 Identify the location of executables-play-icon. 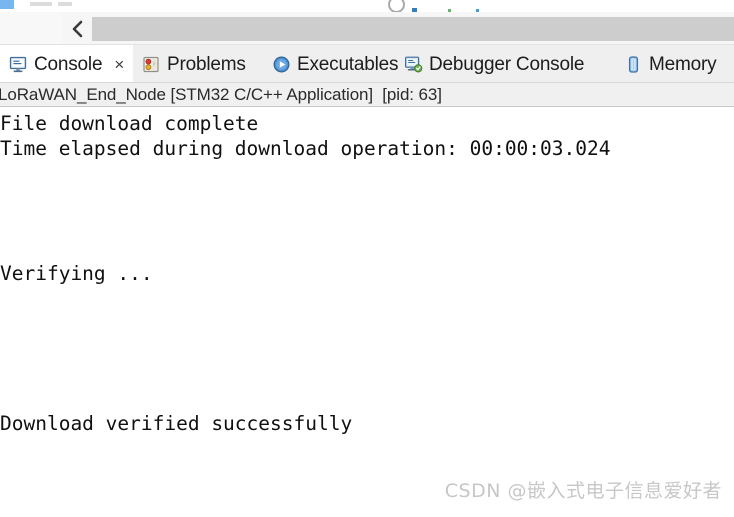
(281, 64).